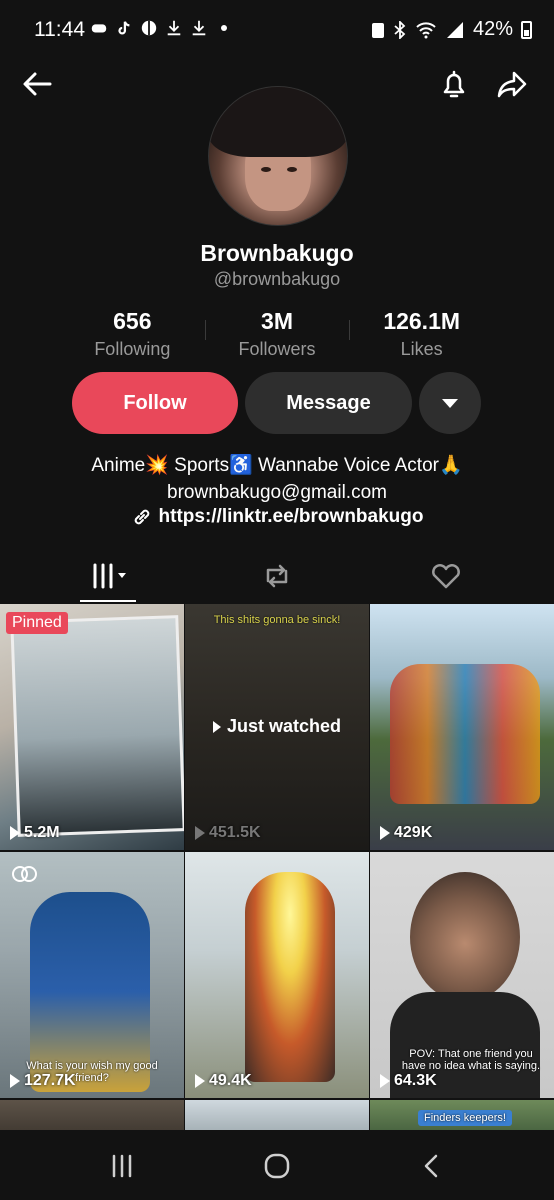  What do you see at coordinates (277, 279) in the screenshot?
I see `profile-handle: @brownbakugo` at bounding box center [277, 279].